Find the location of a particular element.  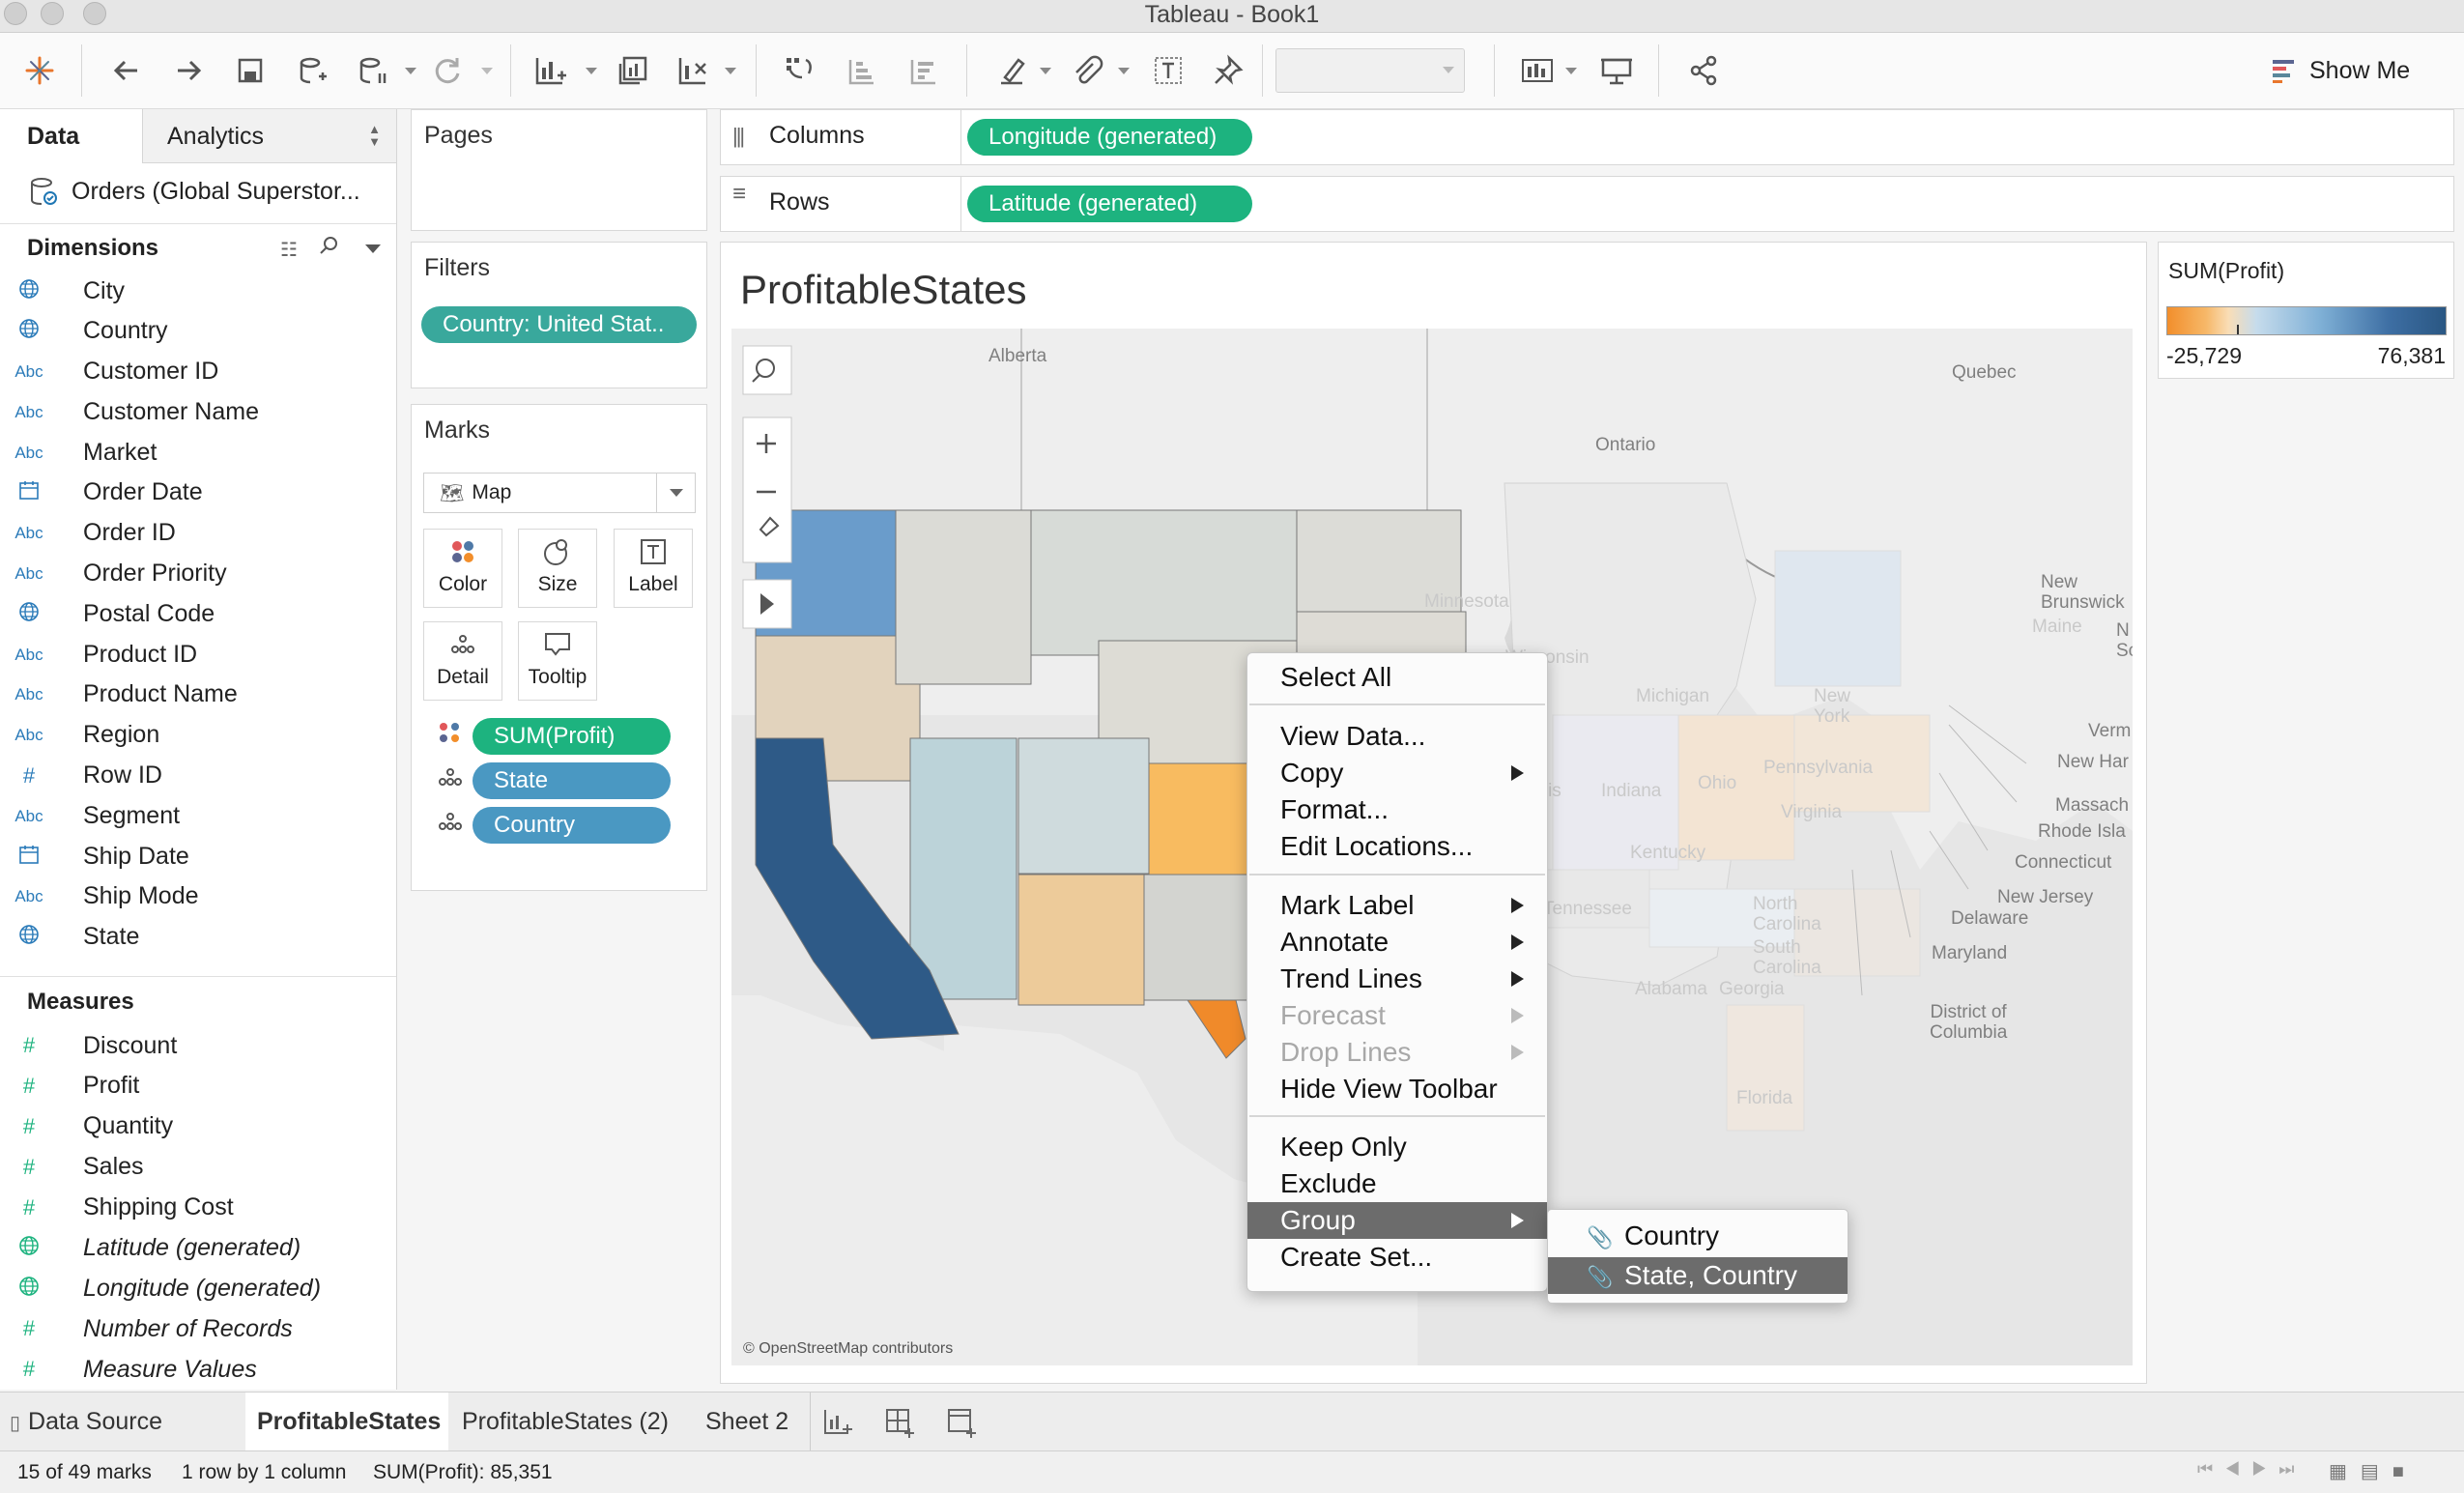

map-label-alberta: Alberta is located at coordinates (1018, 356).